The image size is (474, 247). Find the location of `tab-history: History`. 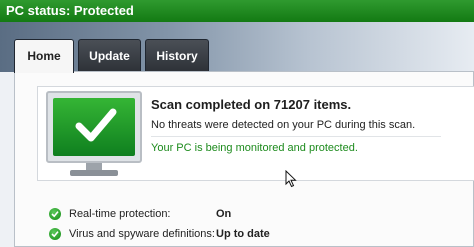

tab-history: History is located at coordinates (177, 55).